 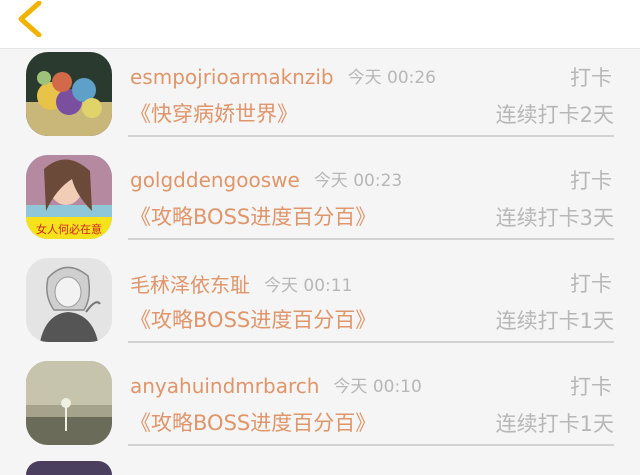 What do you see at coordinates (215, 180) in the screenshot?
I see `username-text: golgddengooswe` at bounding box center [215, 180].